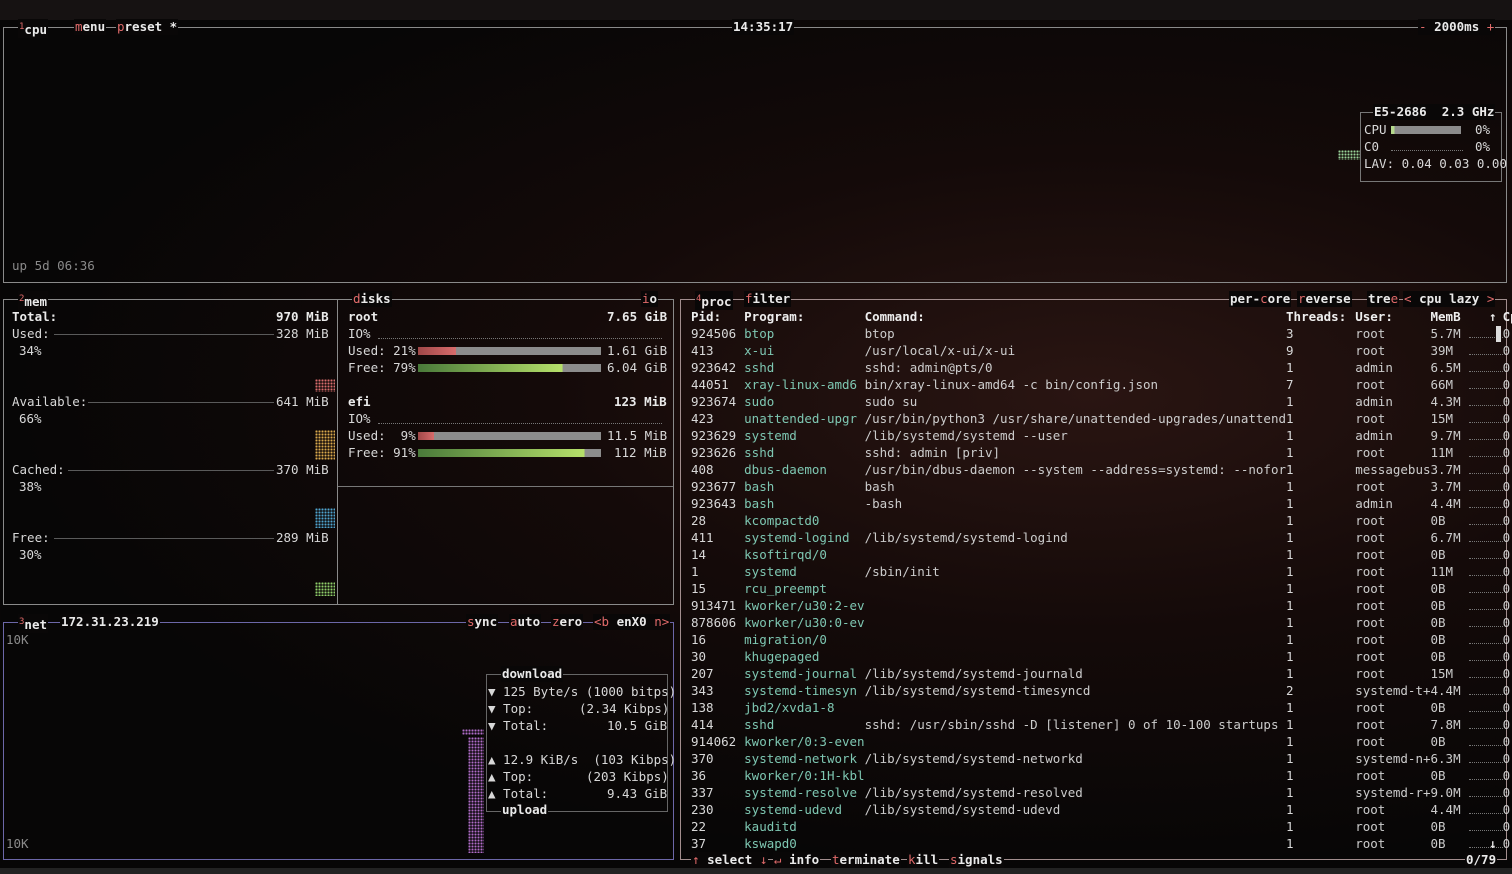  What do you see at coordinates (382, 435) in the screenshot?
I see `disk-efi-used-label: Used: 9%` at bounding box center [382, 435].